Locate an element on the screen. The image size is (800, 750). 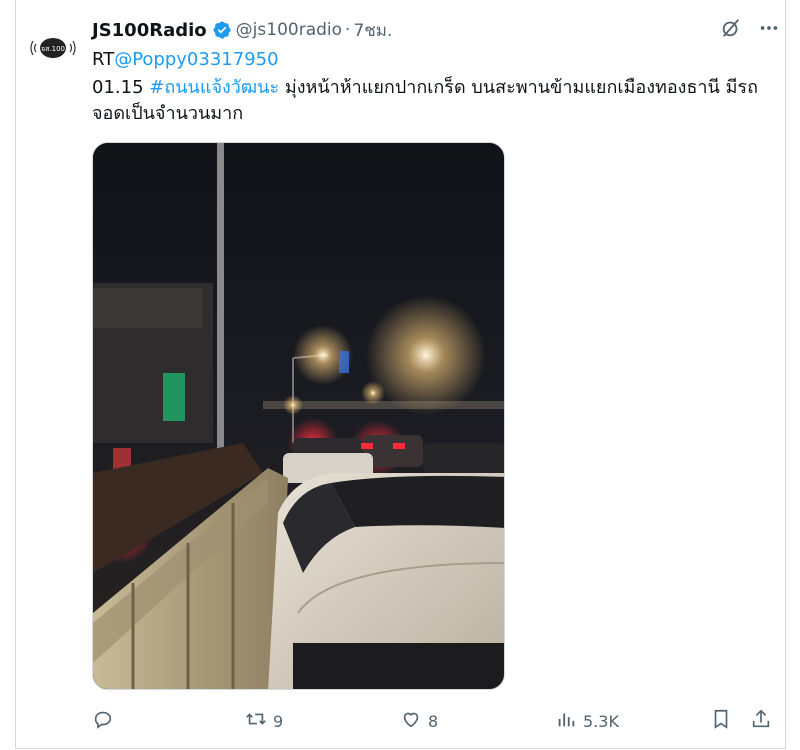
mention-link: @Poppy03317950 is located at coordinates (196, 59).